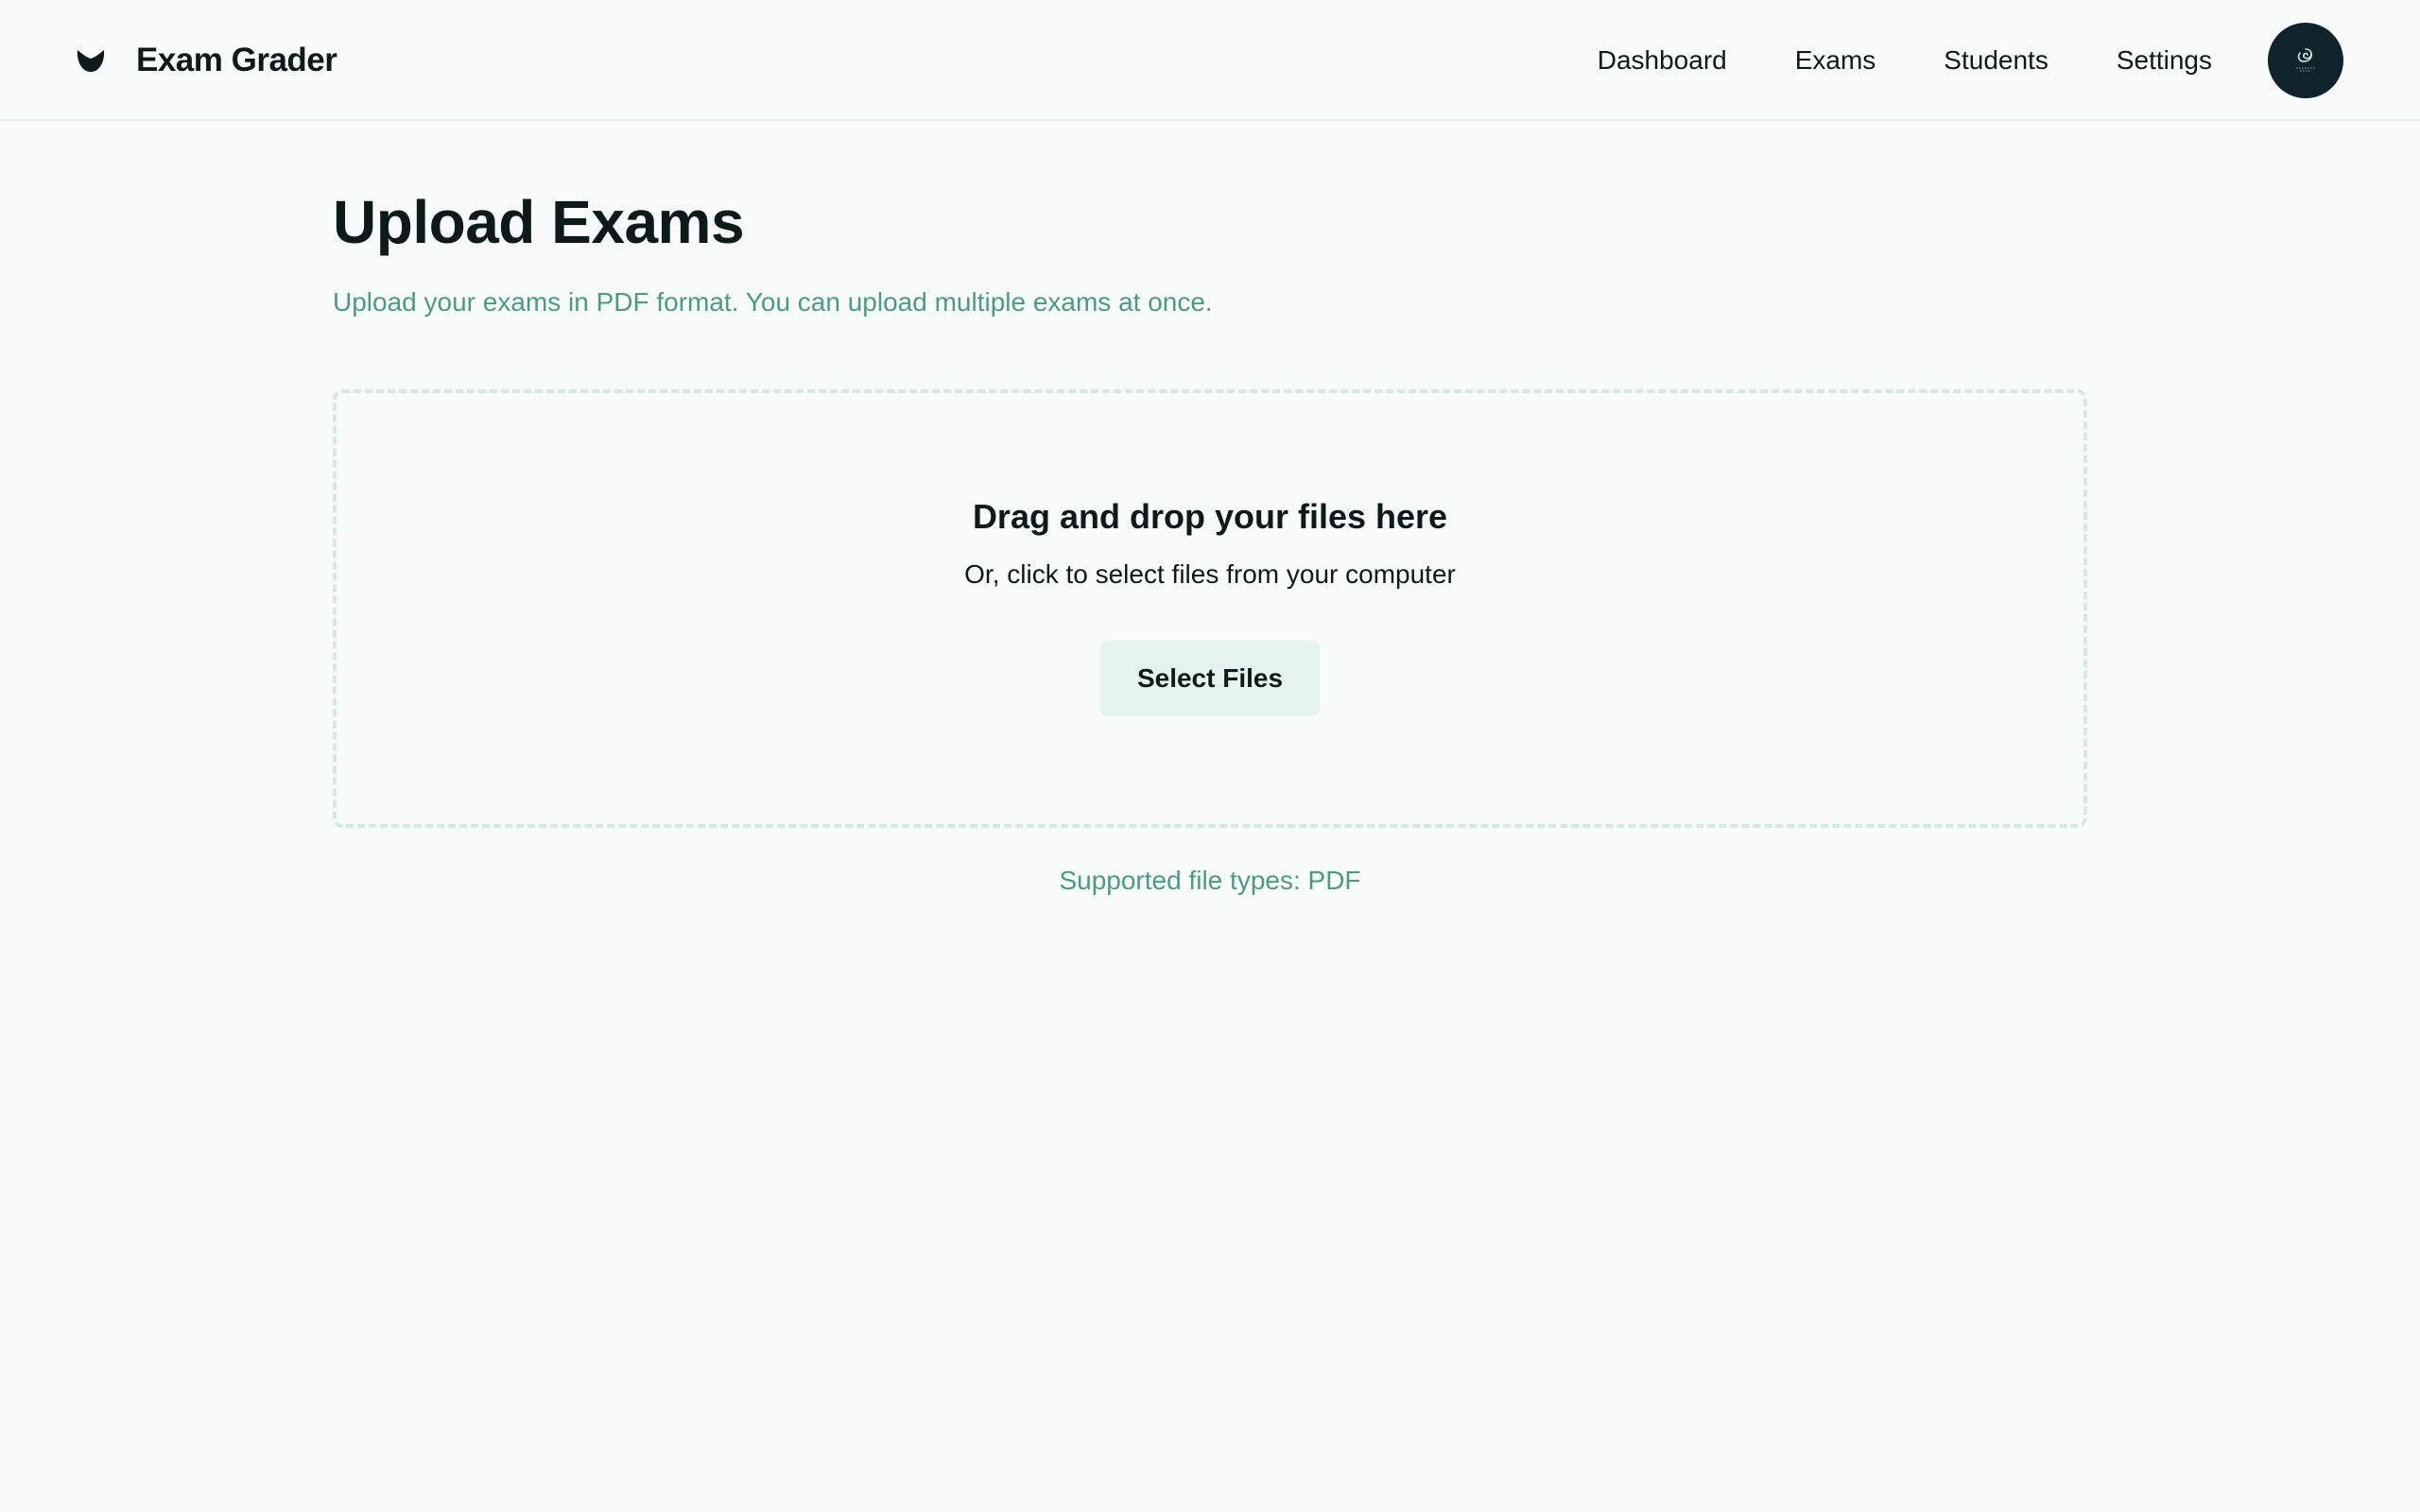  I want to click on main-nav: Dashboard Exams Students Settings, so click(1871, 60).